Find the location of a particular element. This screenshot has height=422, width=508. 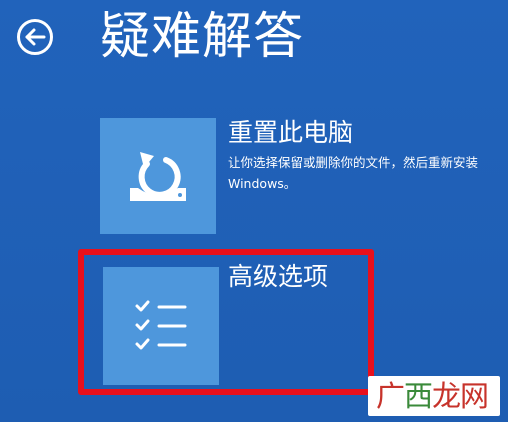

watermark-char-c: 龙网 is located at coordinates (460, 396).